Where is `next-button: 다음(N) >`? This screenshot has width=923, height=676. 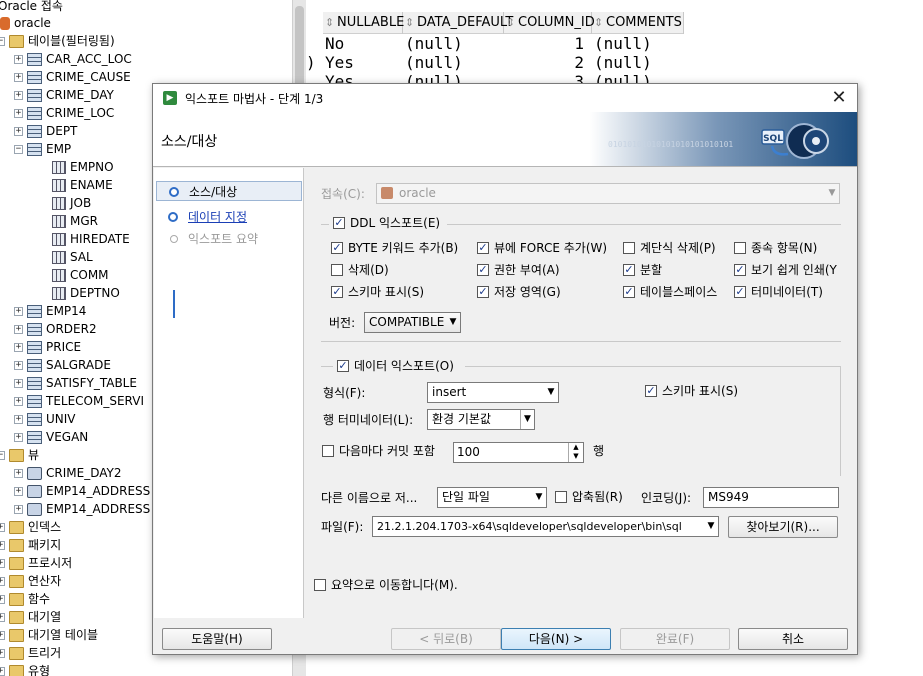
next-button: 다음(N) > is located at coordinates (556, 639).